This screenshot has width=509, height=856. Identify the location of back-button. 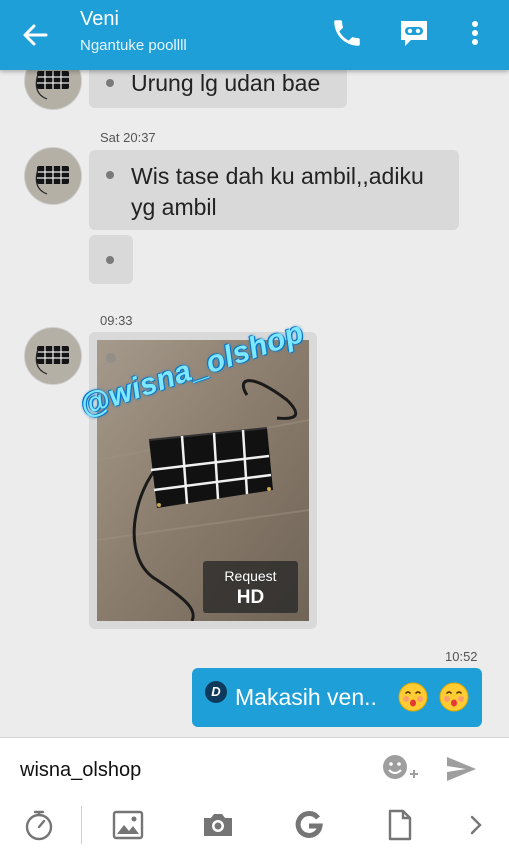
(35, 35).